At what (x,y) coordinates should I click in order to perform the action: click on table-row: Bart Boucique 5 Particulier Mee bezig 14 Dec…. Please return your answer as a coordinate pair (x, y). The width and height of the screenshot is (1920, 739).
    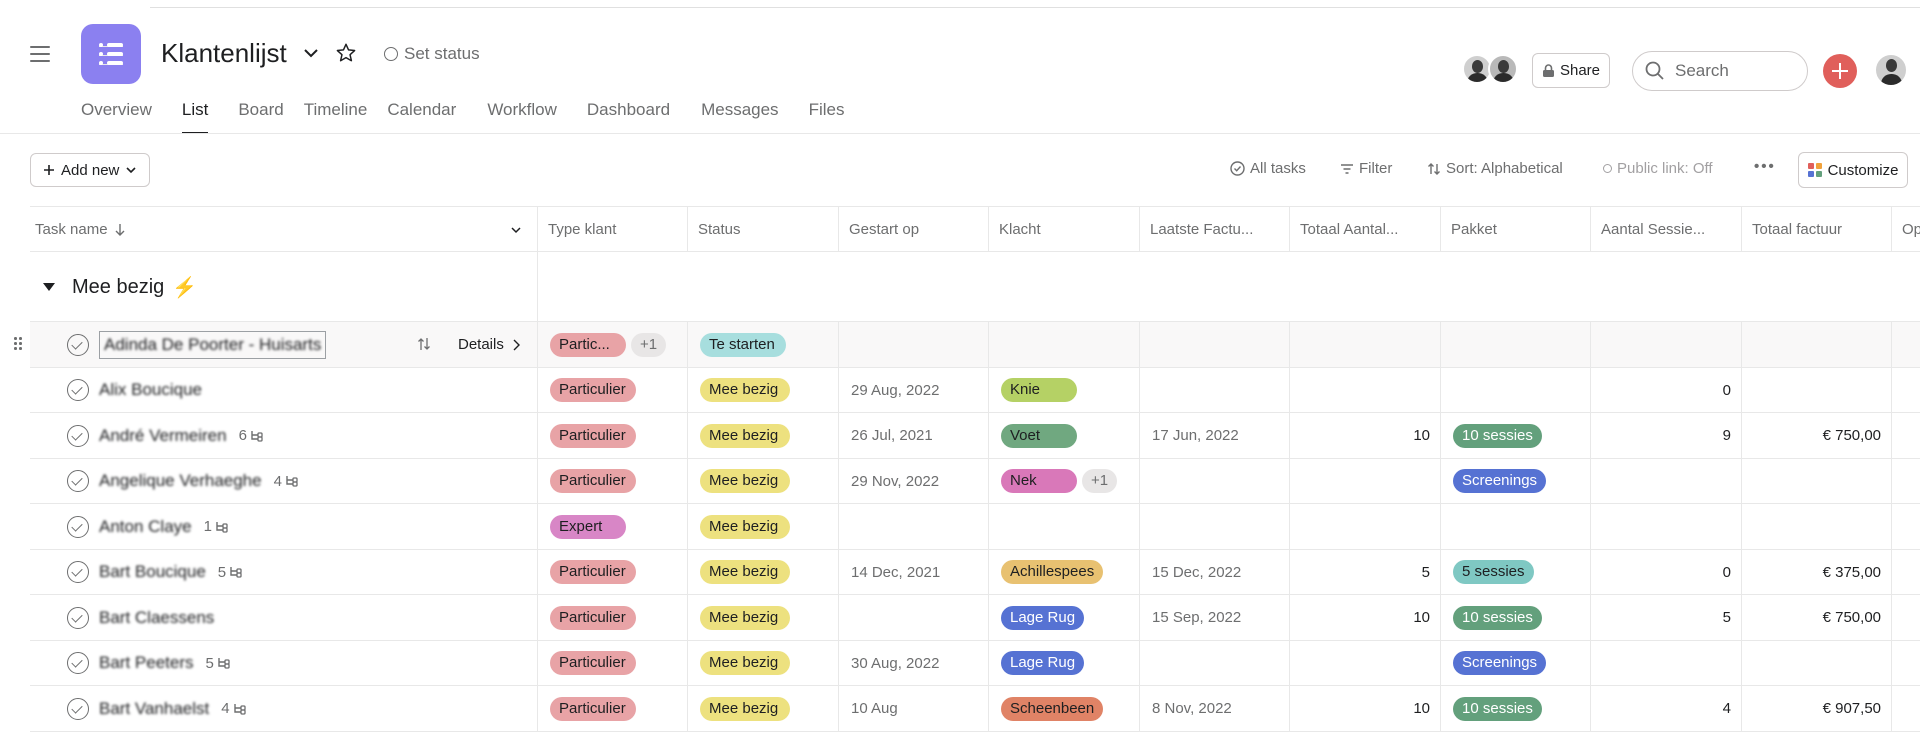
    Looking at the image, I should click on (975, 572).